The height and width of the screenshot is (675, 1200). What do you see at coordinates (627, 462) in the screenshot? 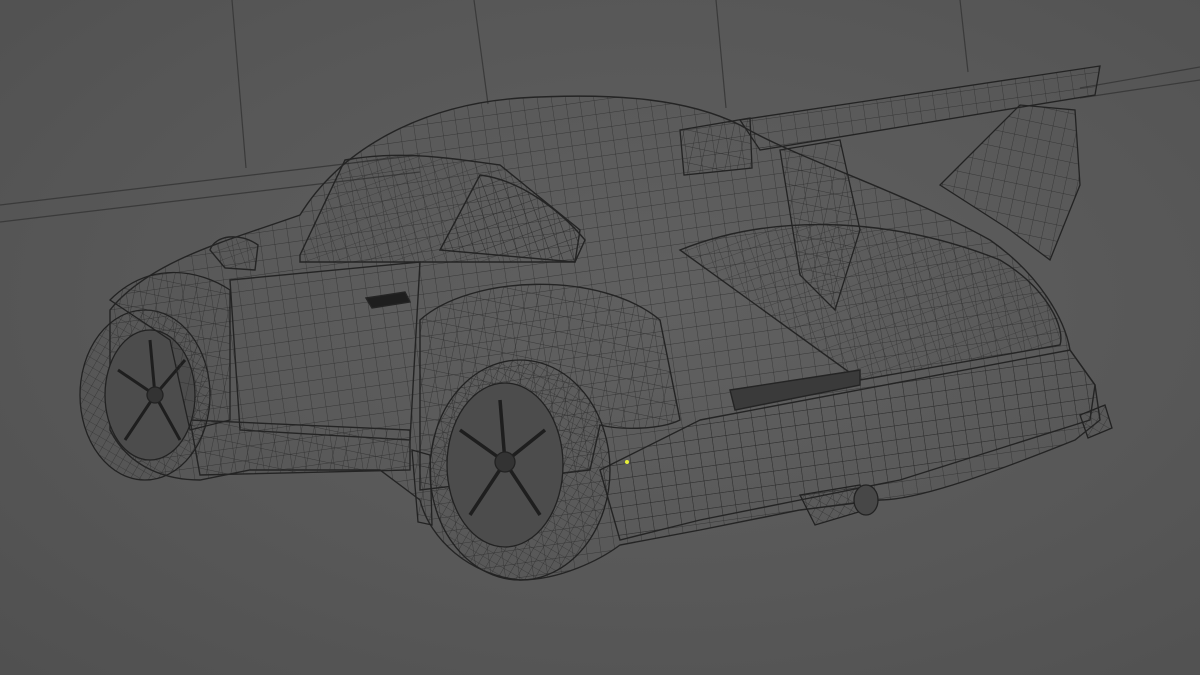
I see `selected-vertex` at bounding box center [627, 462].